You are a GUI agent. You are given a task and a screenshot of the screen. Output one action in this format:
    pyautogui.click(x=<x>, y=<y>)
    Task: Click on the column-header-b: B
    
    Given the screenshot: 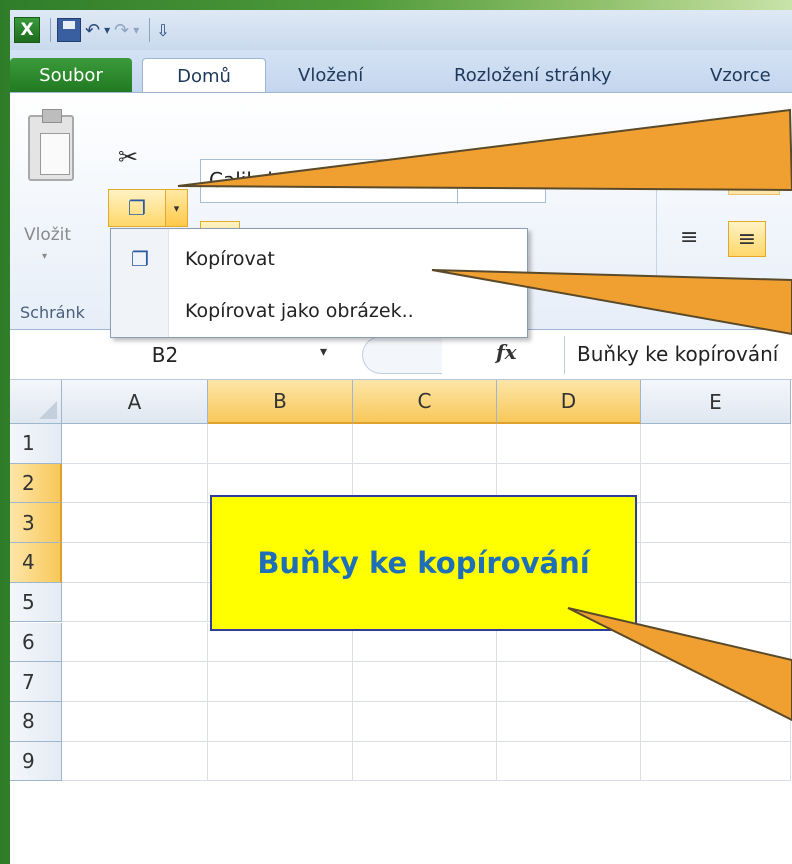 What is the action you would take?
    pyautogui.click(x=280, y=402)
    